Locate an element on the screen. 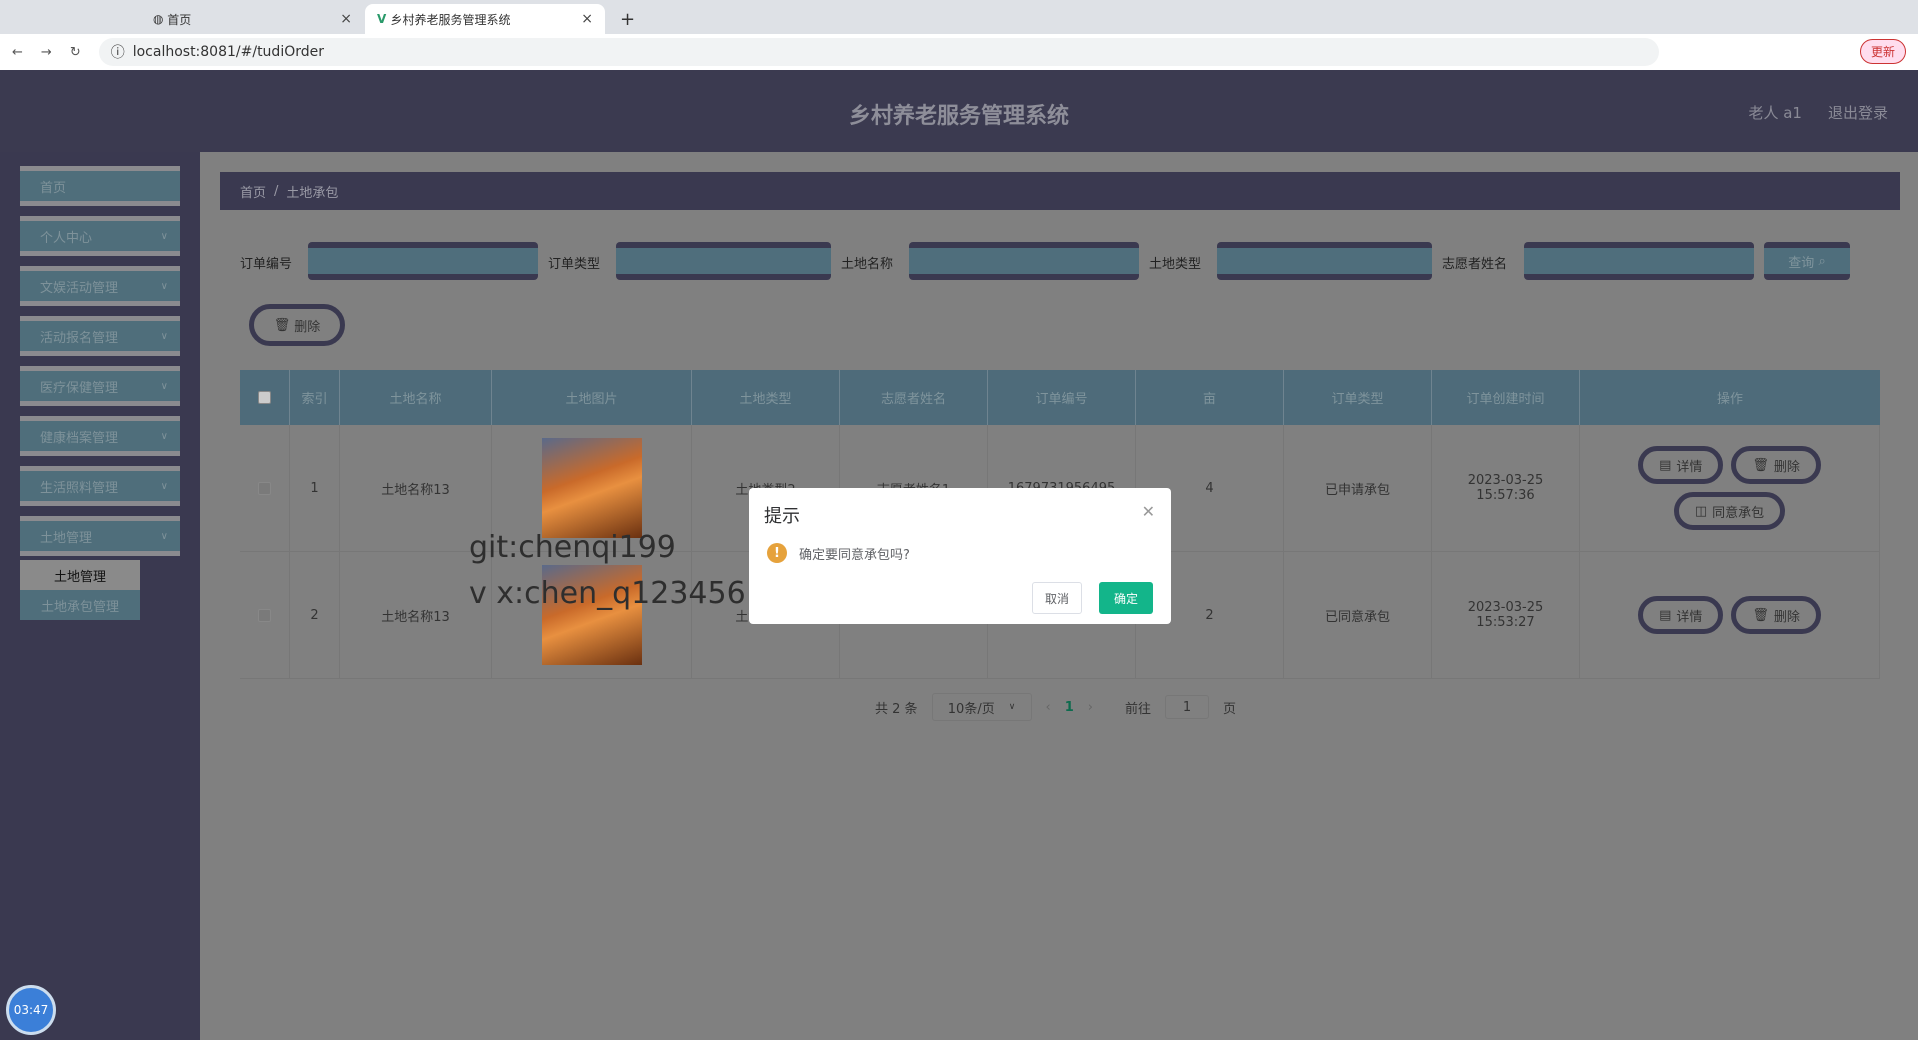 This screenshot has height=1040, width=1918. sidebar-item-medical: 医疗保健管理 ∨ is located at coordinates (100, 386).